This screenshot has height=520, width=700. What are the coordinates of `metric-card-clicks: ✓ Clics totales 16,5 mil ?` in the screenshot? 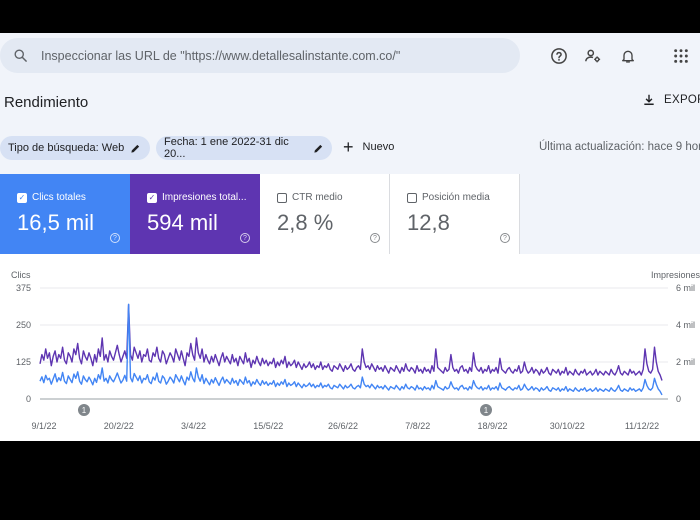 It's located at (65, 214).